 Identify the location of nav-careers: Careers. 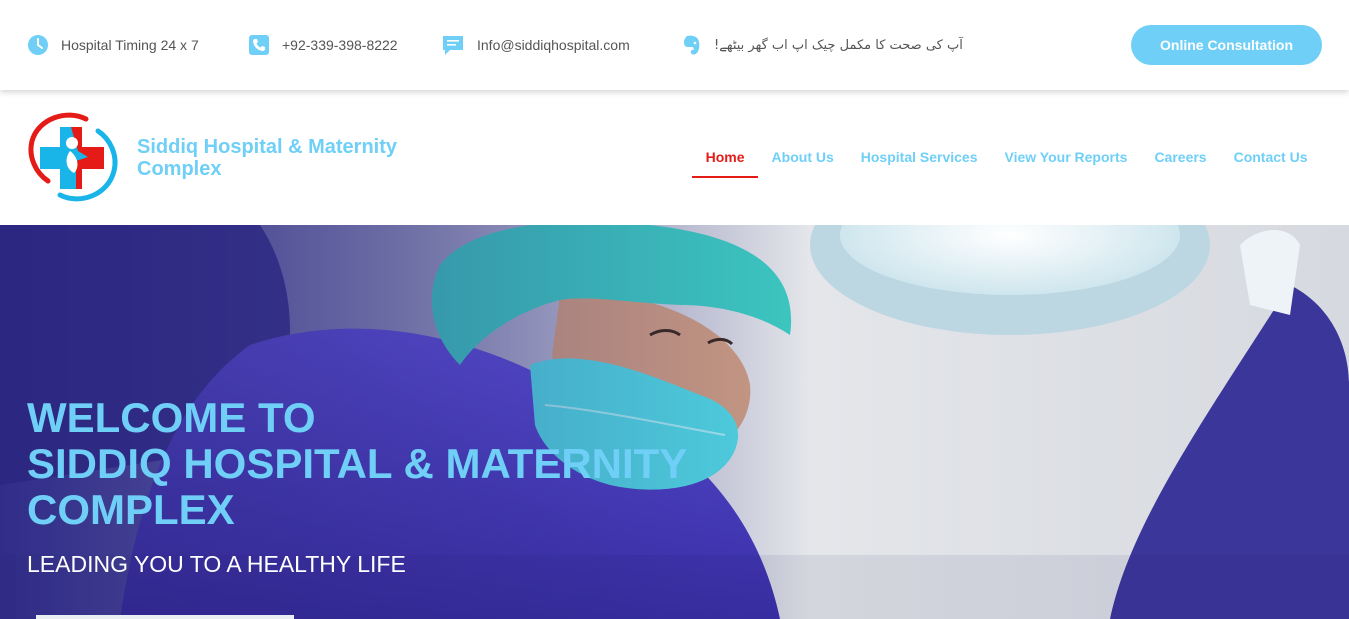
(1180, 157).